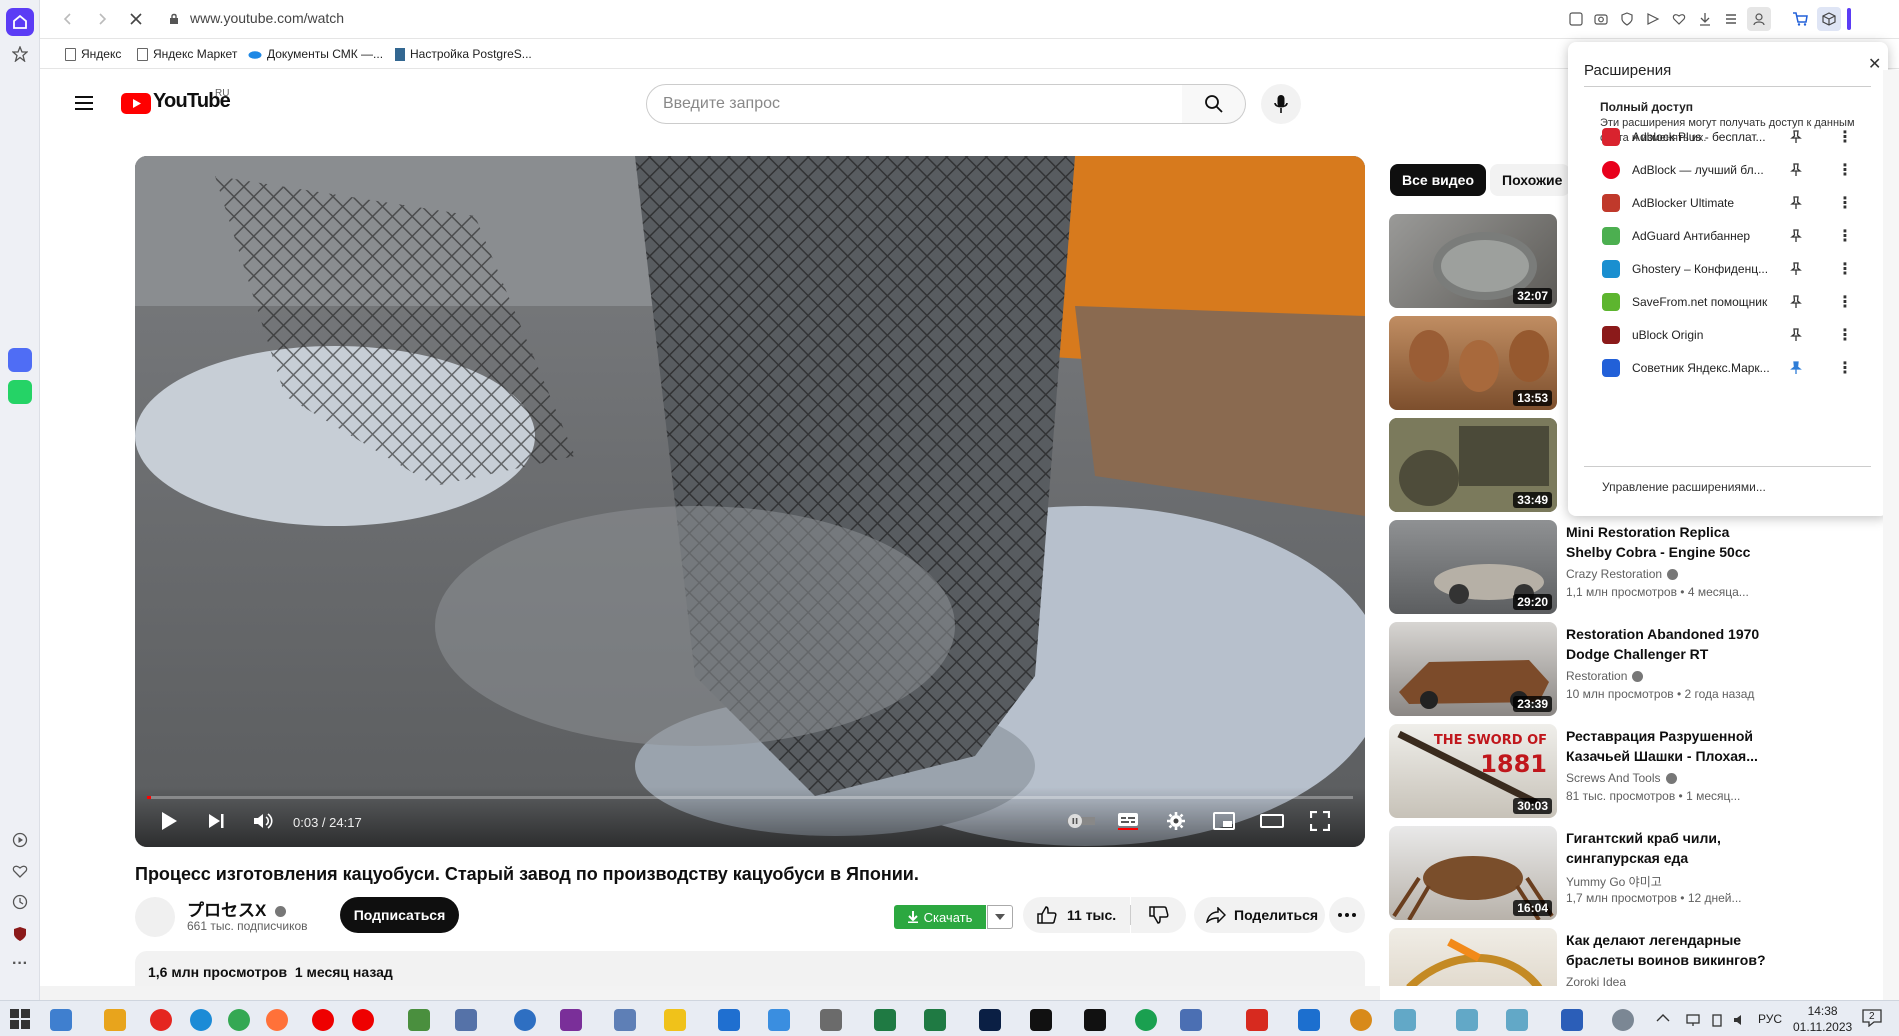 The image size is (1899, 1036). I want to click on extension-adguard: AdGuard Антибаннер ⋮, so click(1737, 236).